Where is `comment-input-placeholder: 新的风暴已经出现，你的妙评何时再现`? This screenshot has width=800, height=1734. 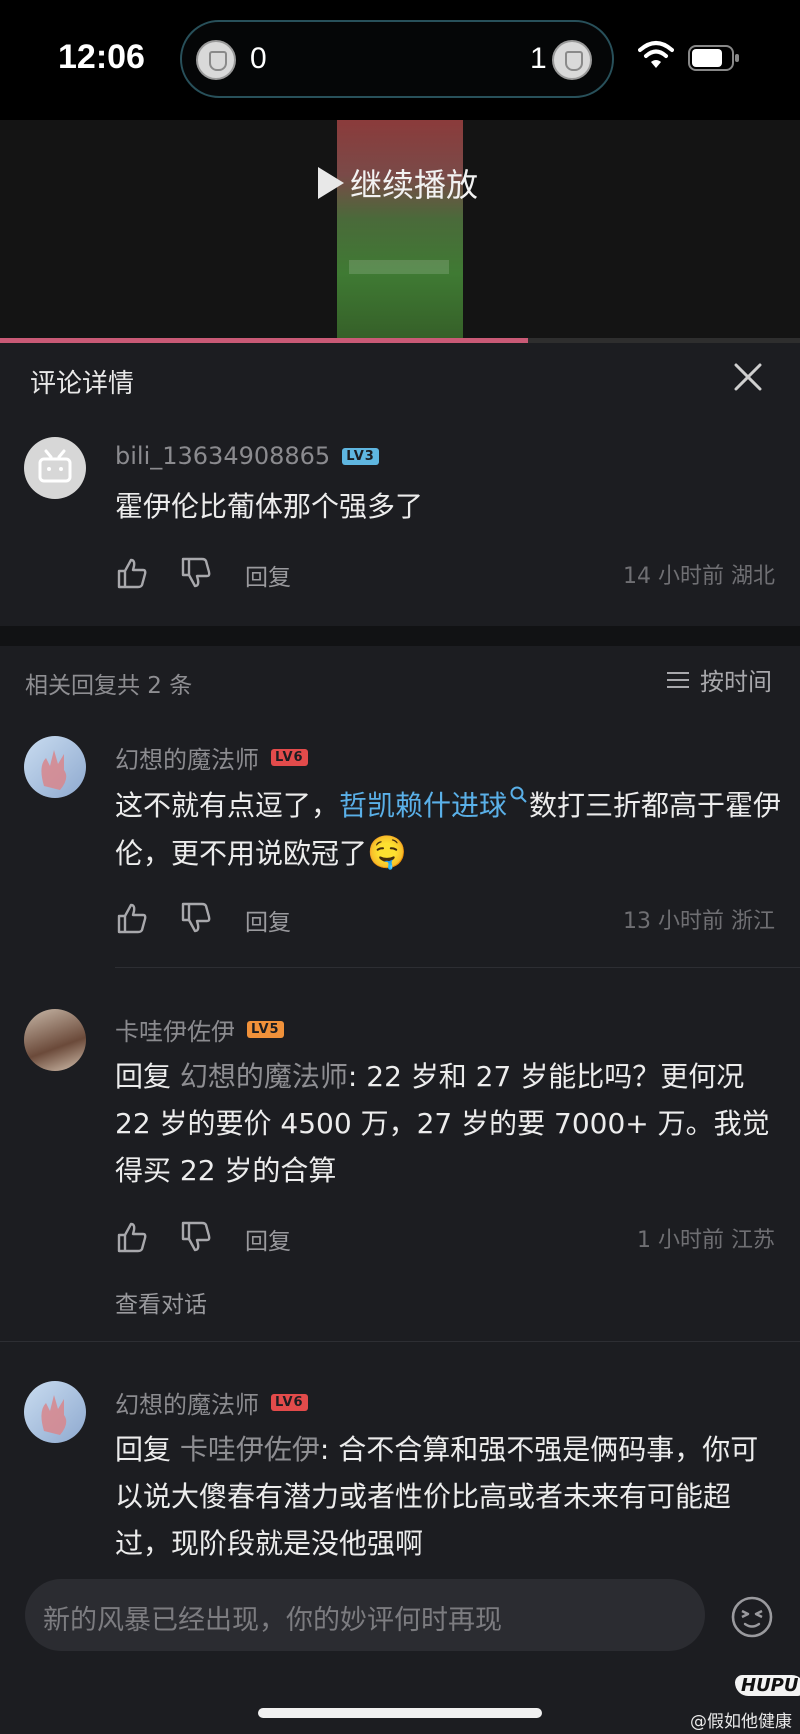 comment-input-placeholder: 新的风暴已经出现，你的妙评何时再现 is located at coordinates (272, 1620).